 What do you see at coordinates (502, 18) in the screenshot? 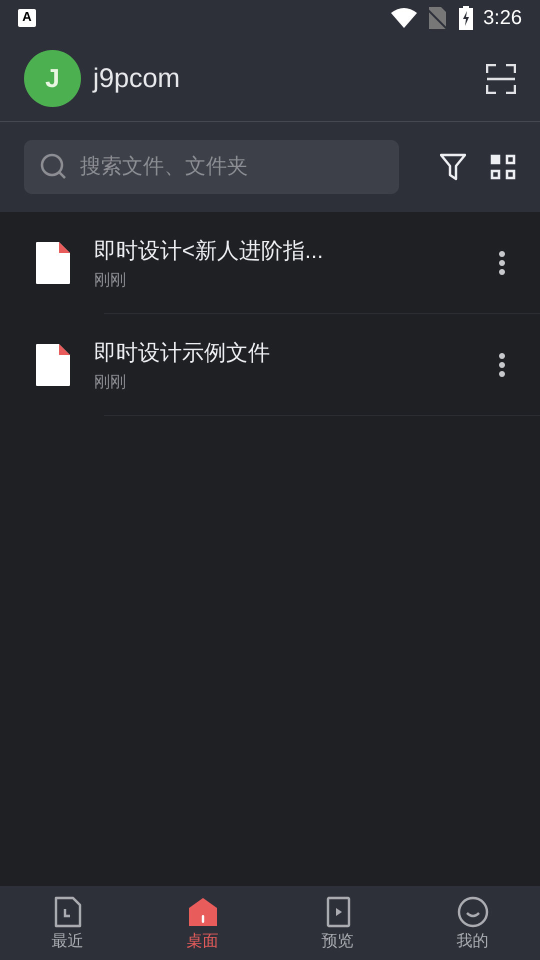
I see `clock-time: 3:26` at bounding box center [502, 18].